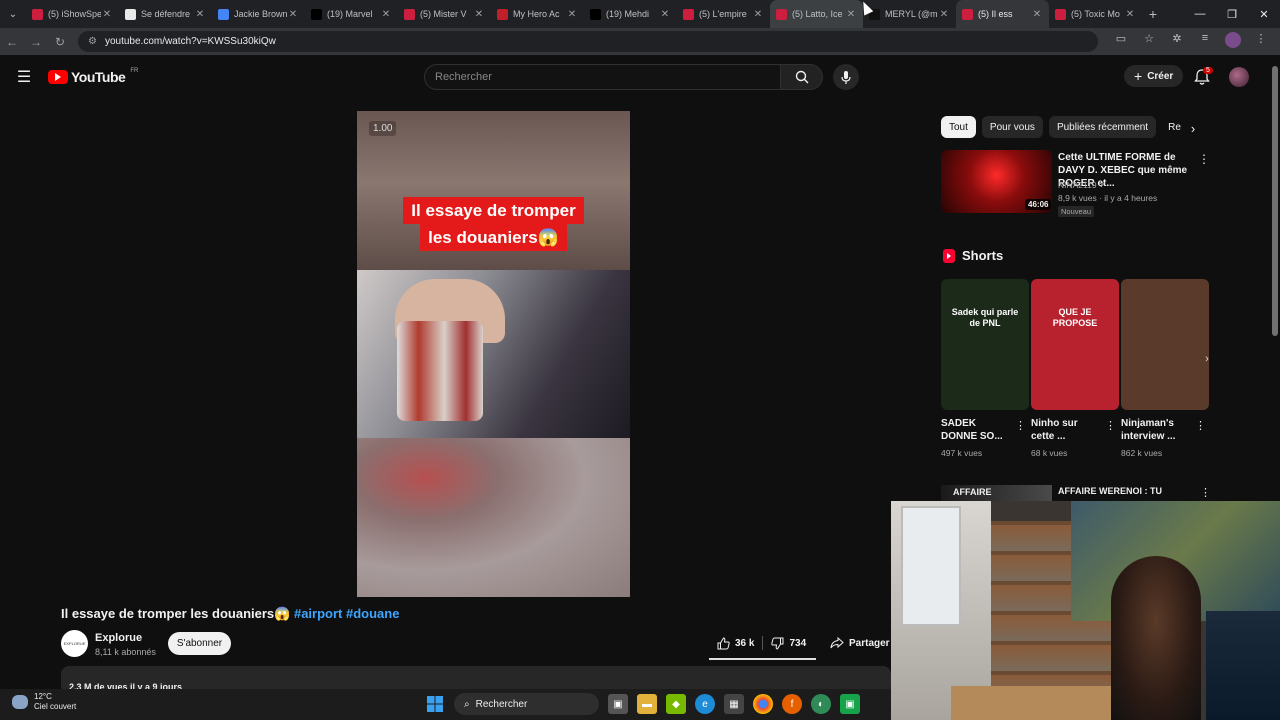  Describe the element at coordinates (13, 14) in the screenshot. I see `tab-search-chevron-icon: ⌄` at that location.